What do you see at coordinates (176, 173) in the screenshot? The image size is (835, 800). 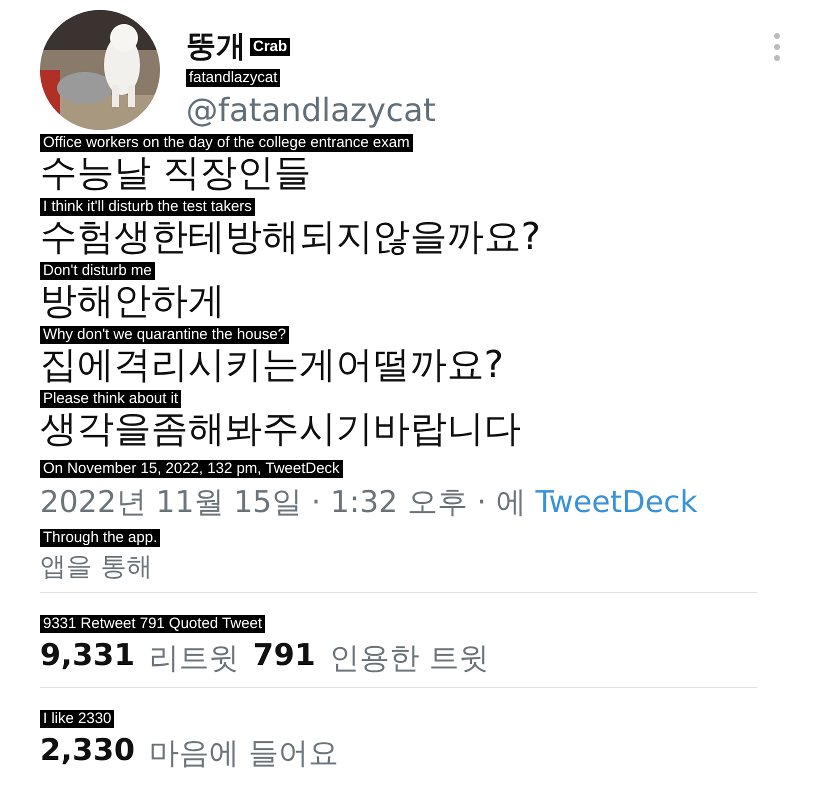 I see `tweet-text: 수능날 직장인들` at bounding box center [176, 173].